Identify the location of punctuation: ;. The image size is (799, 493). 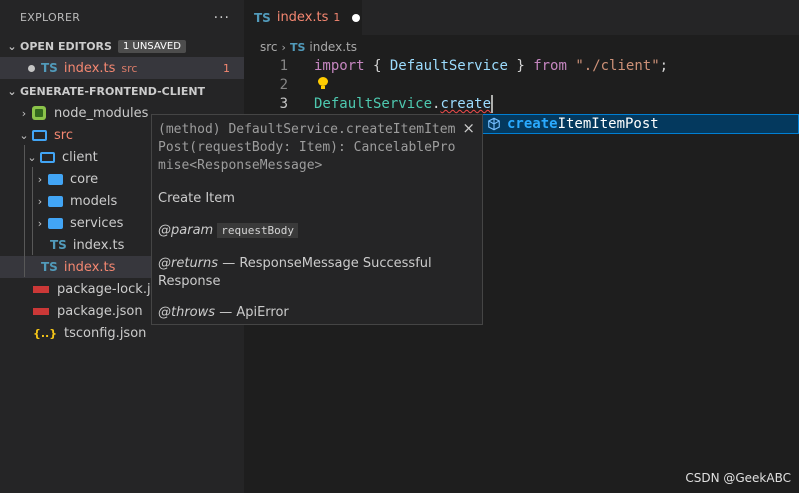
(664, 66).